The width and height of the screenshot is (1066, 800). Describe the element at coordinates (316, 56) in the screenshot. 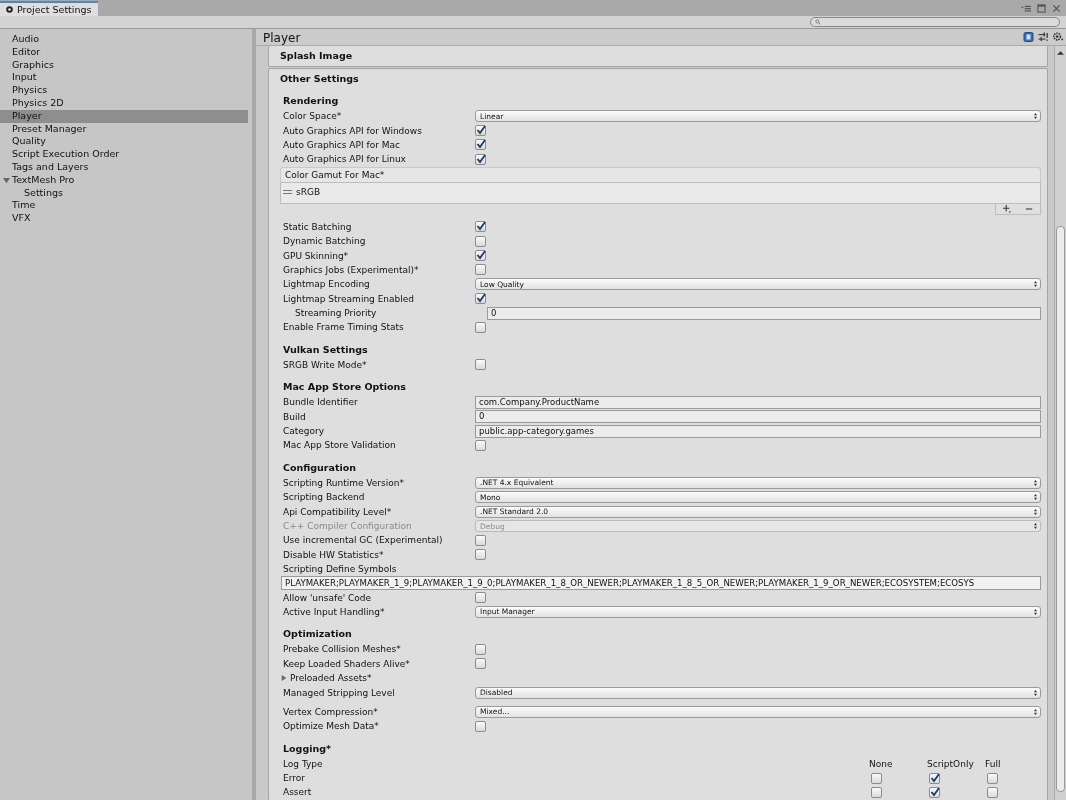

I see `section-title: Splash Image` at that location.